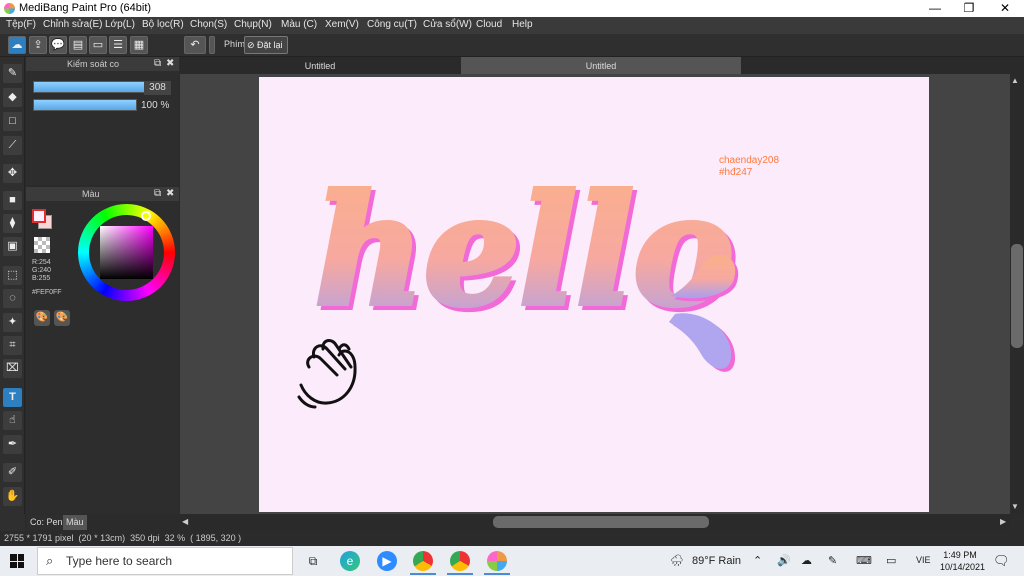 The width and height of the screenshot is (1024, 576). I want to click on color-panel: Màu ⧉ ✖ R:254 G:240 B:255 #FEF0FF 🎨 🎨, so click(102, 350).